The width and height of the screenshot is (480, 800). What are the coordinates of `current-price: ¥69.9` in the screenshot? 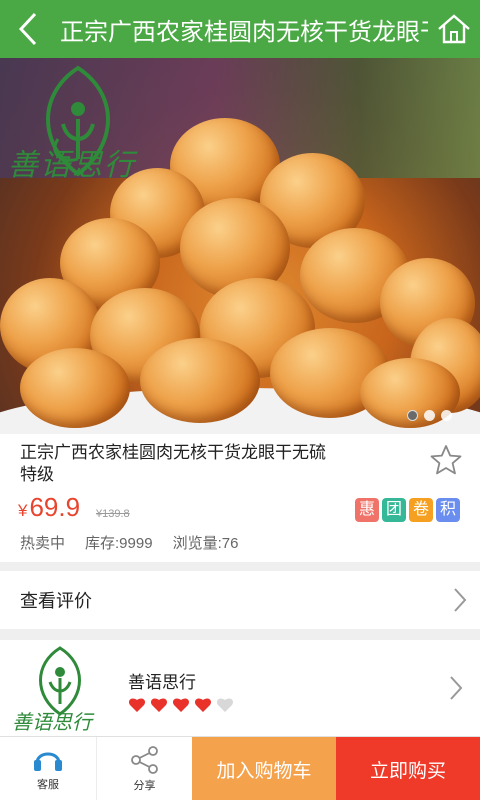 It's located at (49, 507).